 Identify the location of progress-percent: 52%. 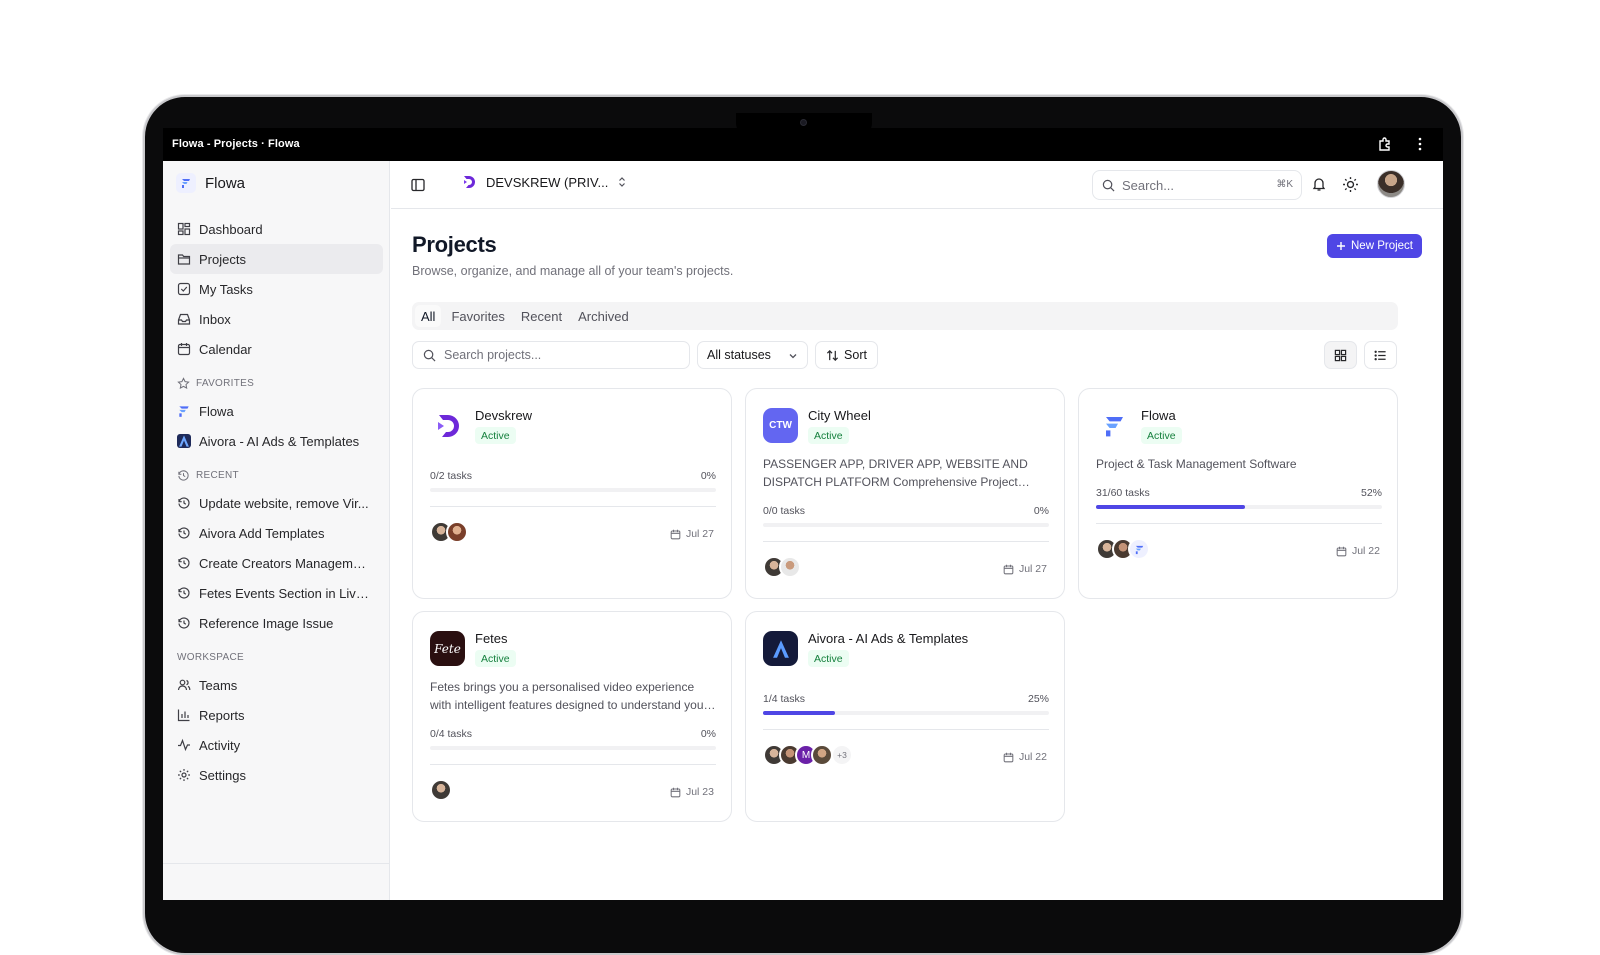
(1371, 493).